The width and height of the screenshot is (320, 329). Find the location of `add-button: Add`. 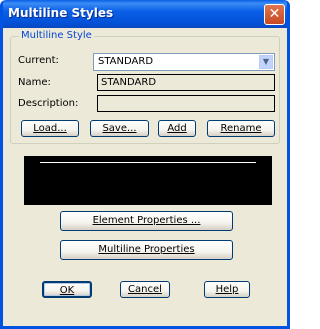

add-button: Add is located at coordinates (177, 128).